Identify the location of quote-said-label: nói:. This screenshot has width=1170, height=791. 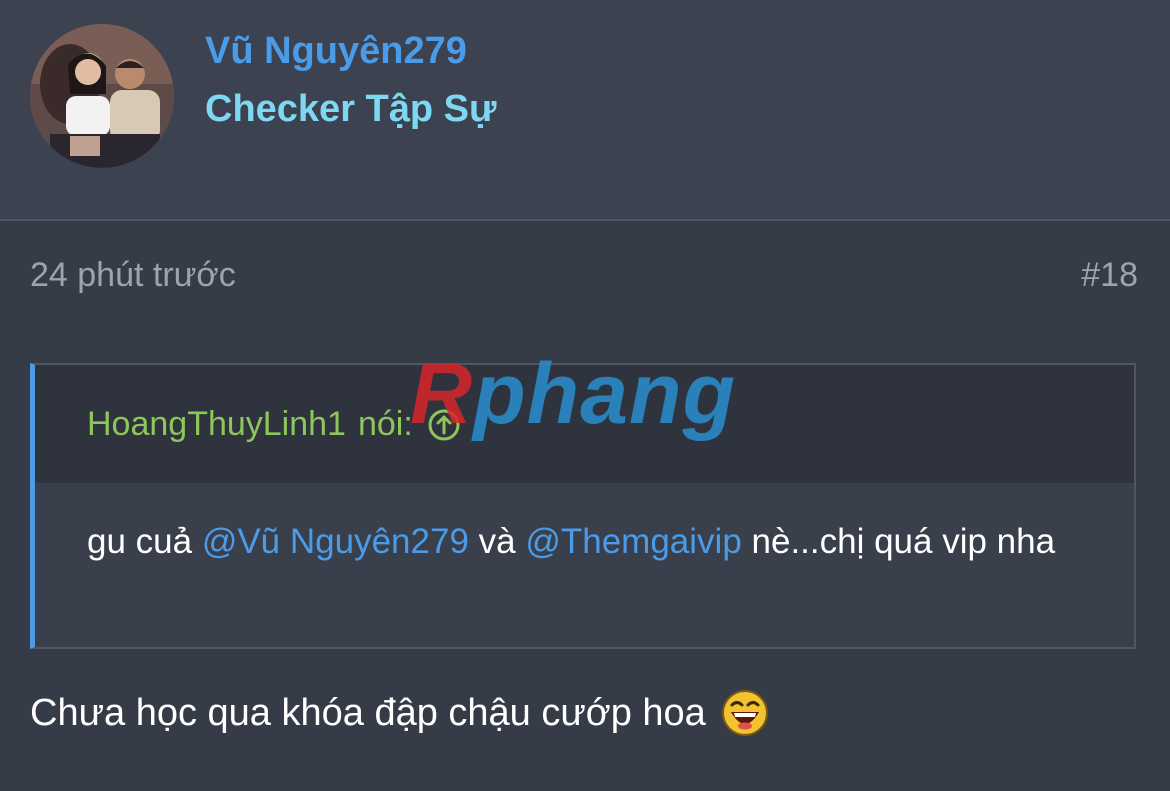
(385, 424).